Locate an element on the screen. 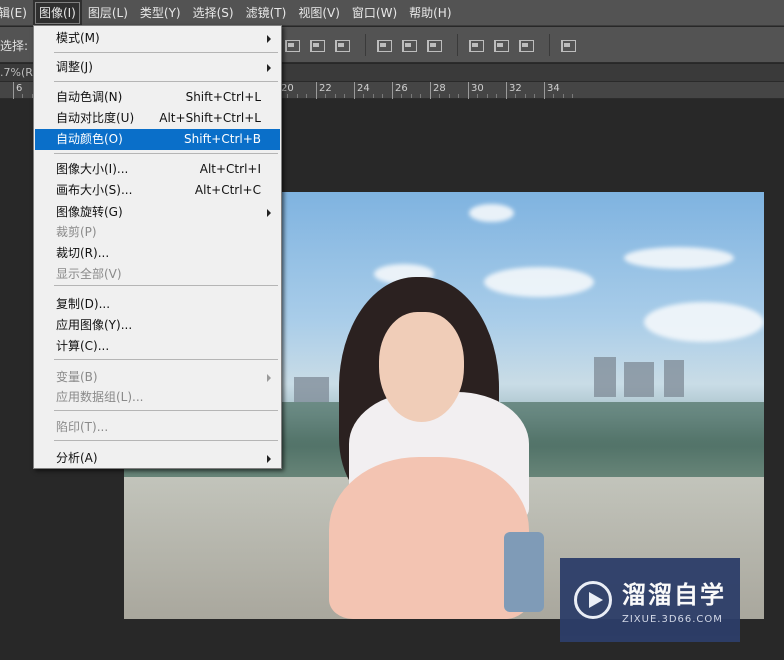 The image size is (784, 660). menu-type: 类型(Y) is located at coordinates (160, 13).